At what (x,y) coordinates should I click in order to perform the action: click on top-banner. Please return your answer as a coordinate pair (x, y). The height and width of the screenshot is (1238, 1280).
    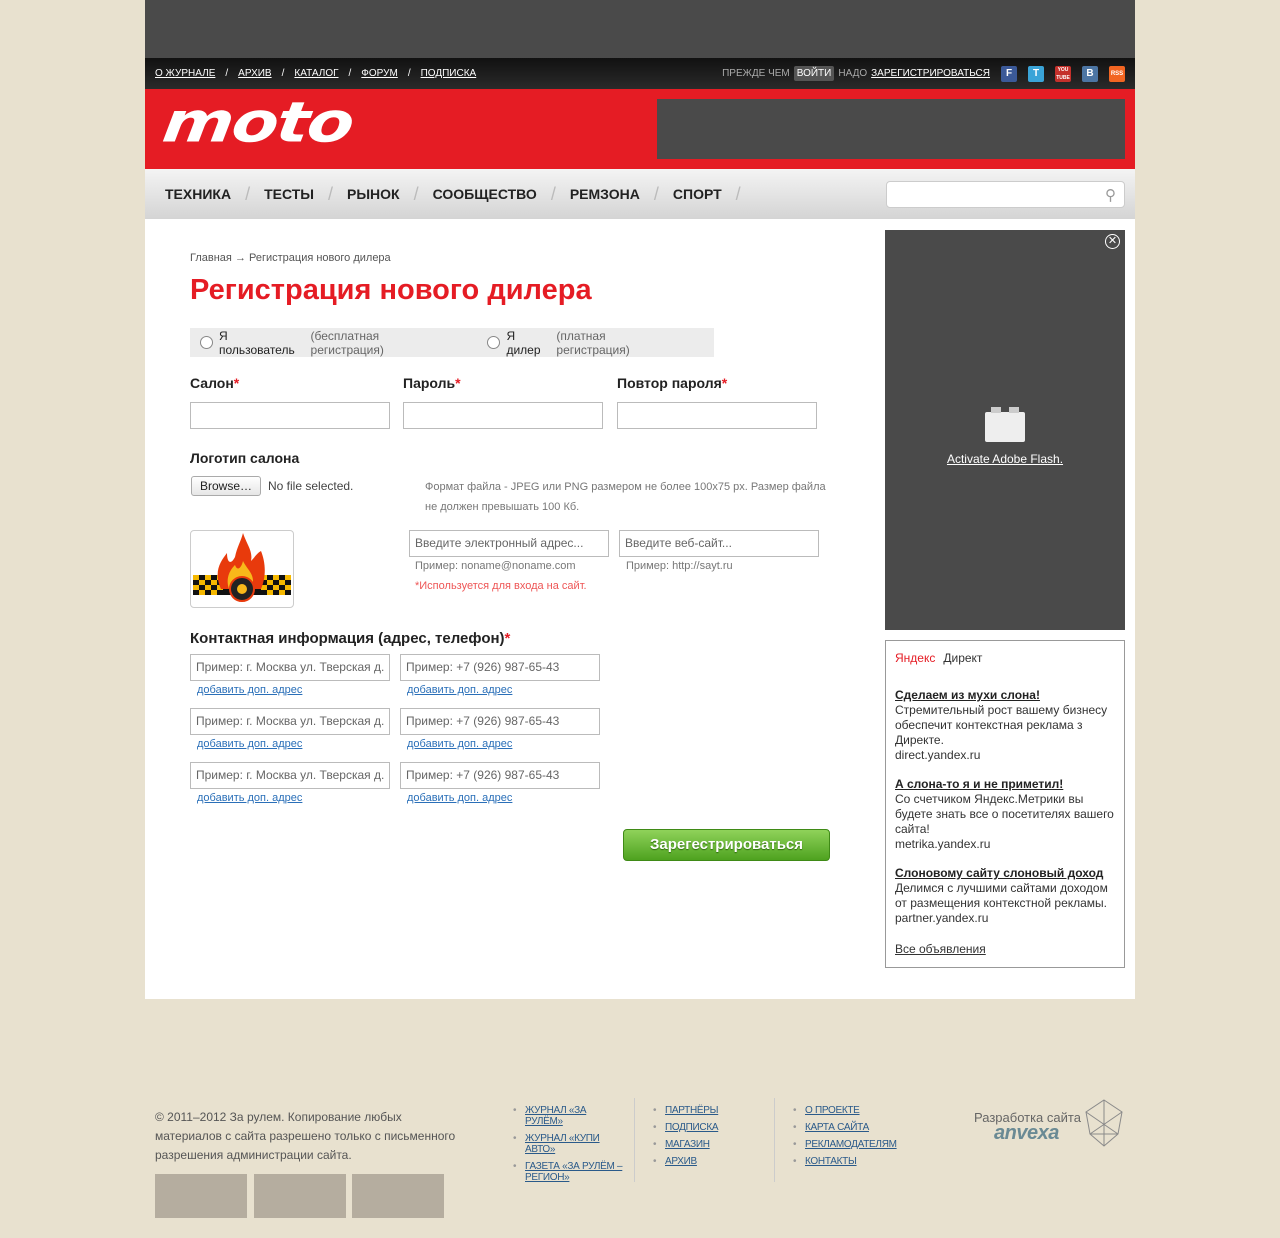
    Looking at the image, I should click on (640, 29).